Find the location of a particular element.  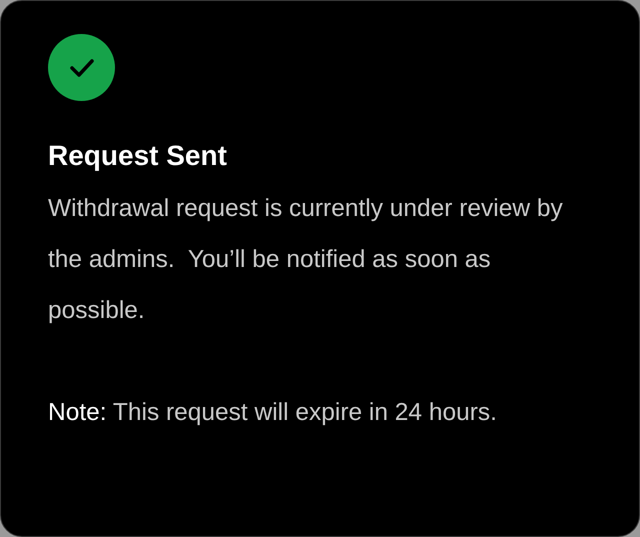

dialog-title: Request Sent is located at coordinates (138, 156).